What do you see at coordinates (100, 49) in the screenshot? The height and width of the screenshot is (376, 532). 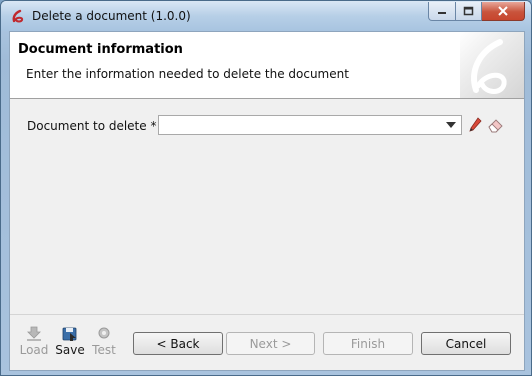 I see `header-title: Document information` at bounding box center [100, 49].